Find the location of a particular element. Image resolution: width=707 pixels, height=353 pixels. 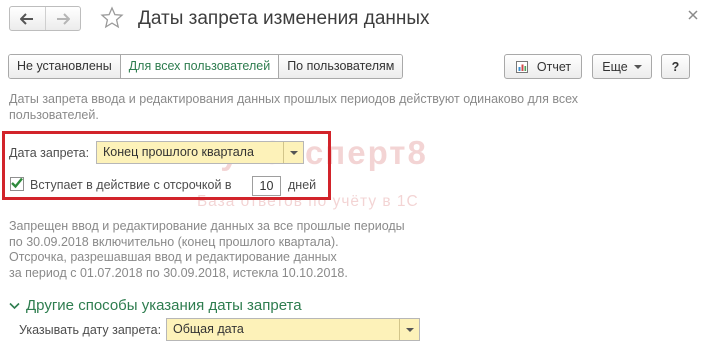

page-title: Даты запрета изменения данных is located at coordinates (284, 18).